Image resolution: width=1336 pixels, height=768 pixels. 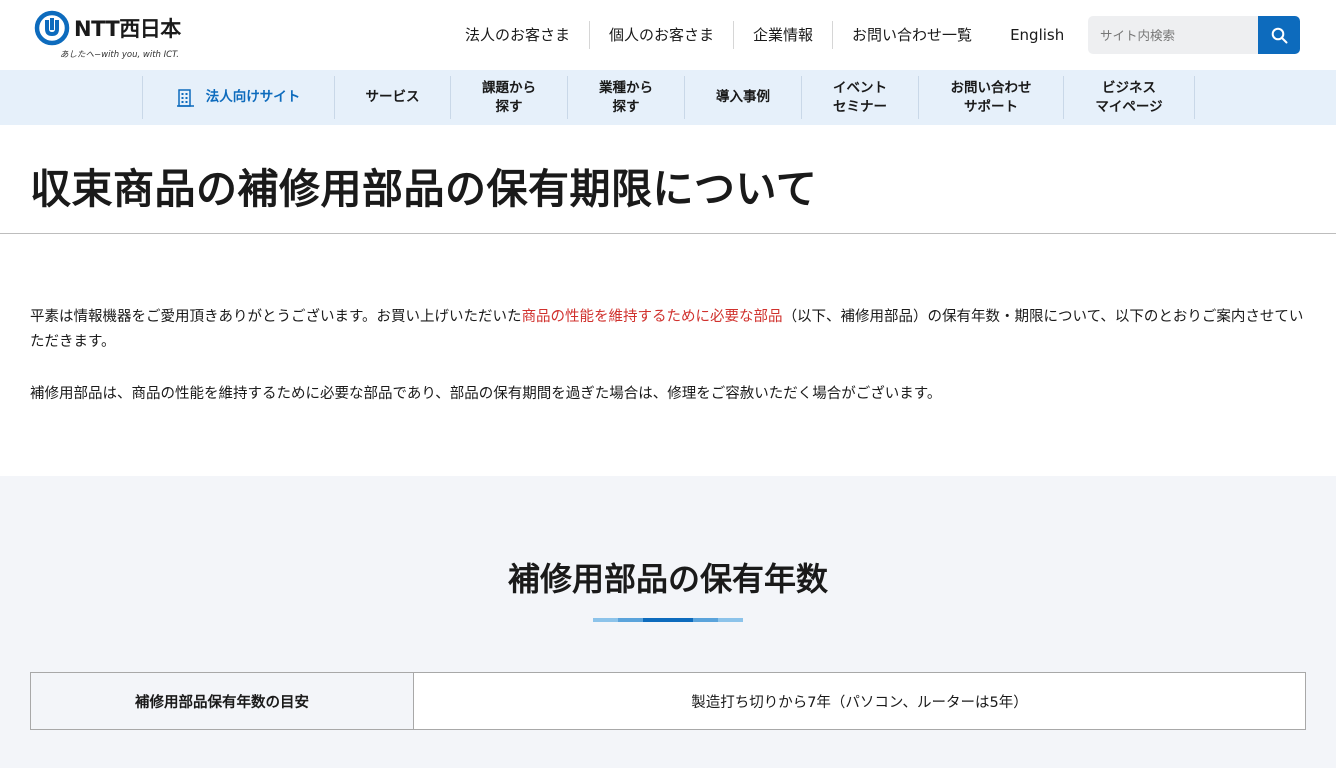 I want to click on nav-contact-list: お問い合わせ一覧, so click(x=912, y=35).